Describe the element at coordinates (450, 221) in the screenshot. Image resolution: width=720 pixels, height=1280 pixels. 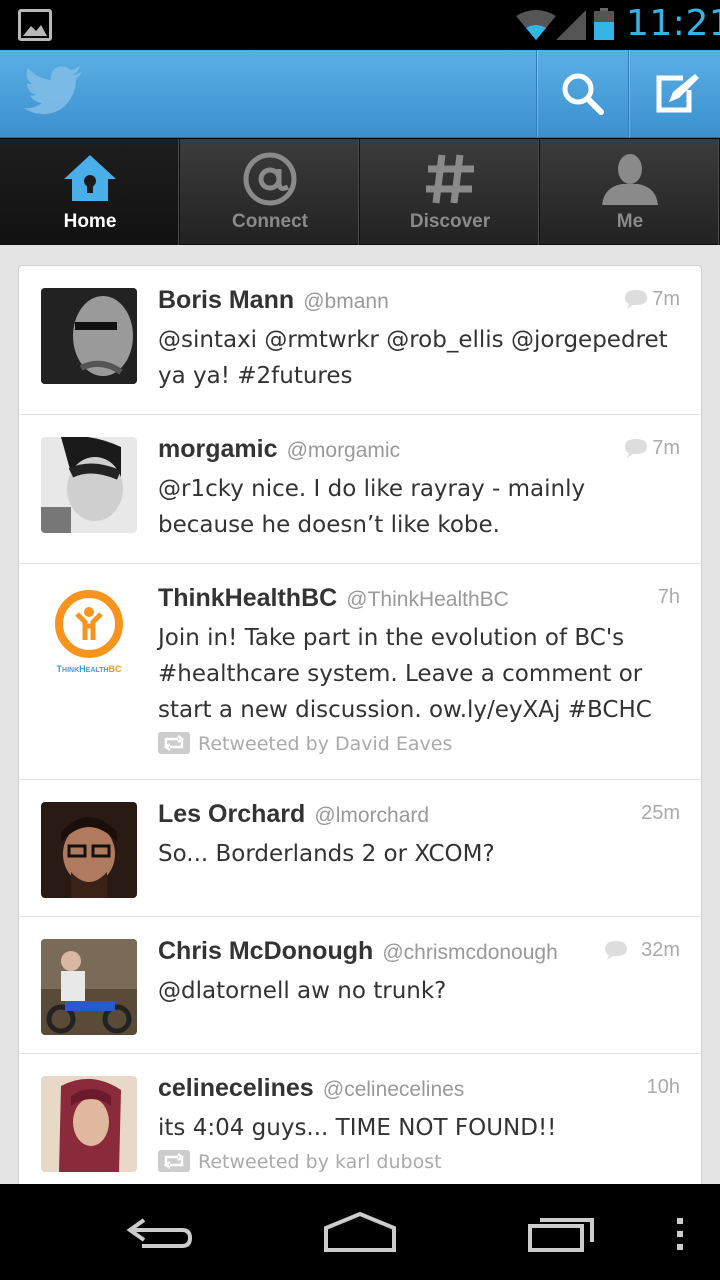
I see `tab-label: Discover` at that location.